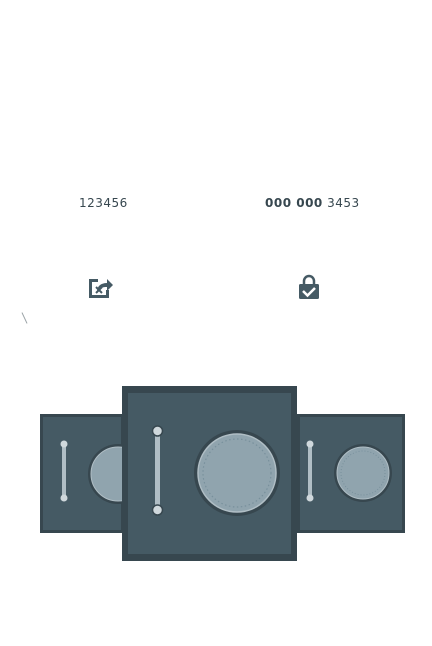  Describe the element at coordinates (24, 318) in the screenshot. I see `stray-mark` at that location.